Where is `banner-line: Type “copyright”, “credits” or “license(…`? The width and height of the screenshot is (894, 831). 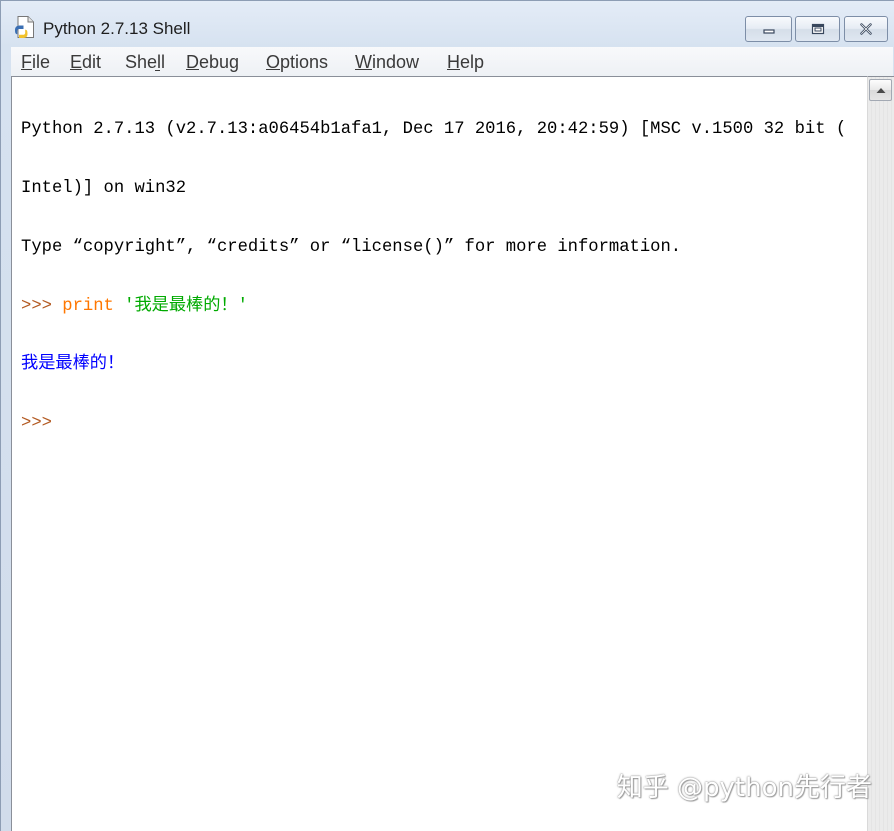
banner-line: Type “copyright”, “credits” or “license(… is located at coordinates (351, 247).